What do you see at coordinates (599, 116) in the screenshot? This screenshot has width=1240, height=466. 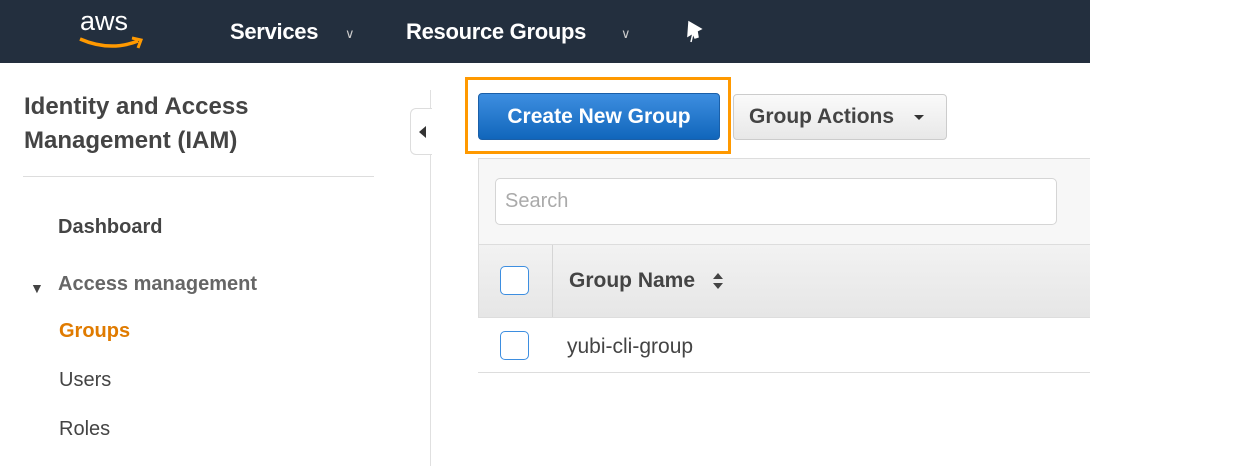 I see `create-new-group-button: Create New Group` at bounding box center [599, 116].